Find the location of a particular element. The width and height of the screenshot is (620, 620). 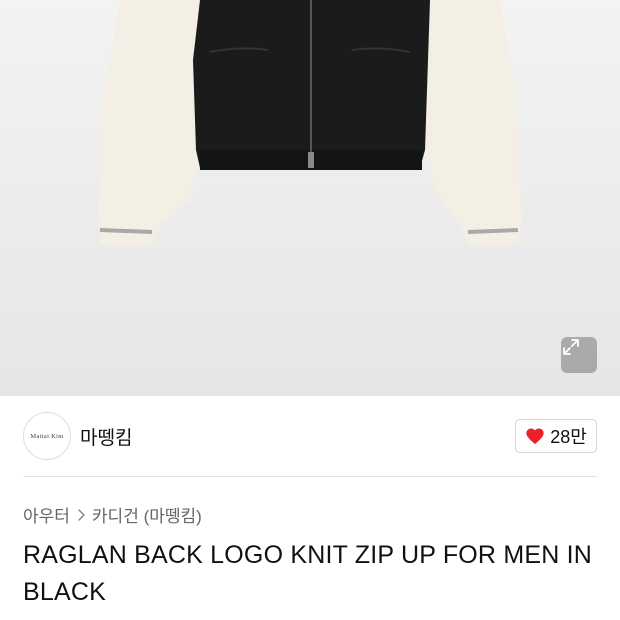

expand-arrows-icon is located at coordinates (571, 347).